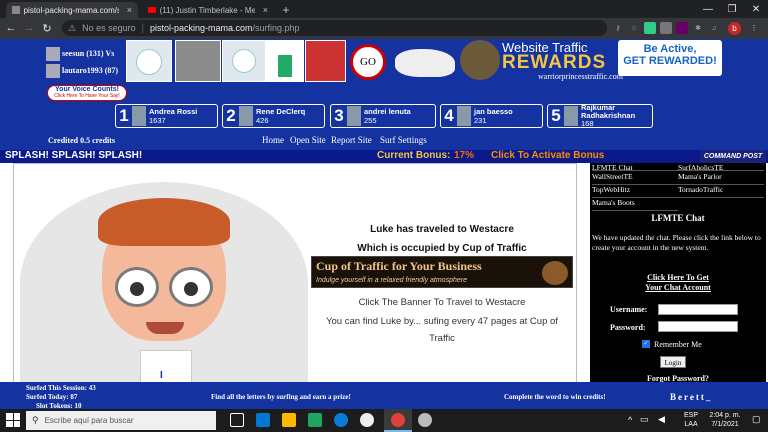  Describe the element at coordinates (13, 420) in the screenshot. I see `start-windows-icon` at that location.